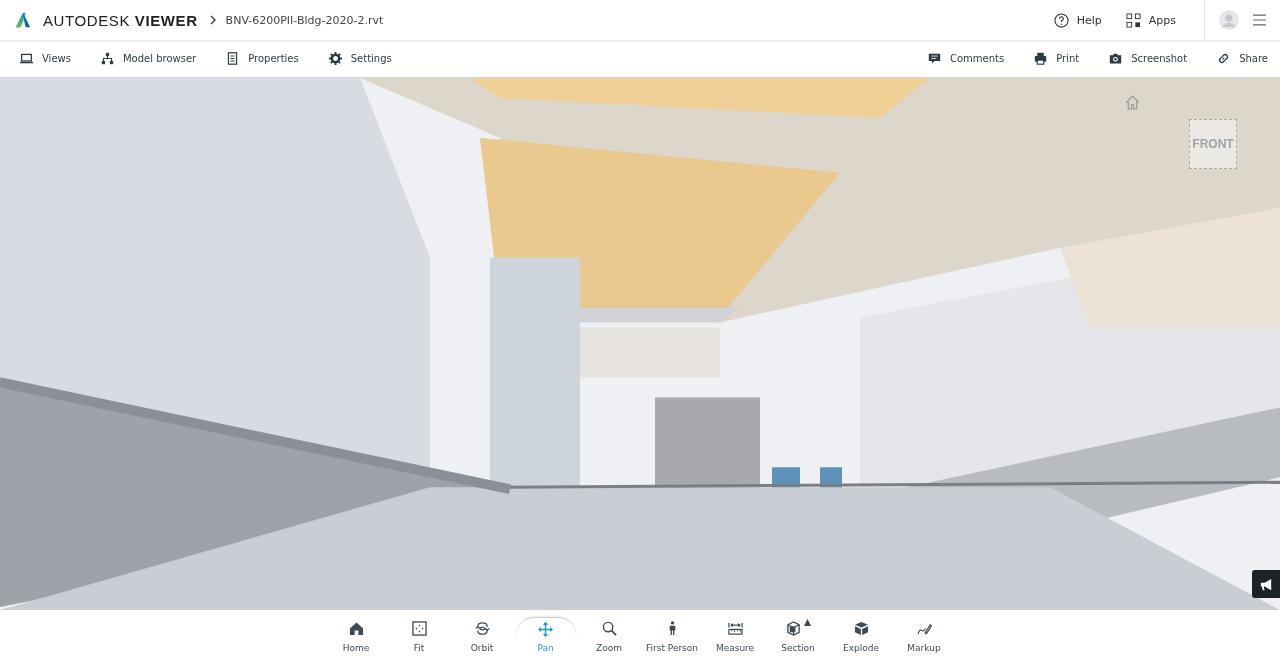  What do you see at coordinates (1150, 20) in the screenshot?
I see `header-link: Apps` at bounding box center [1150, 20].